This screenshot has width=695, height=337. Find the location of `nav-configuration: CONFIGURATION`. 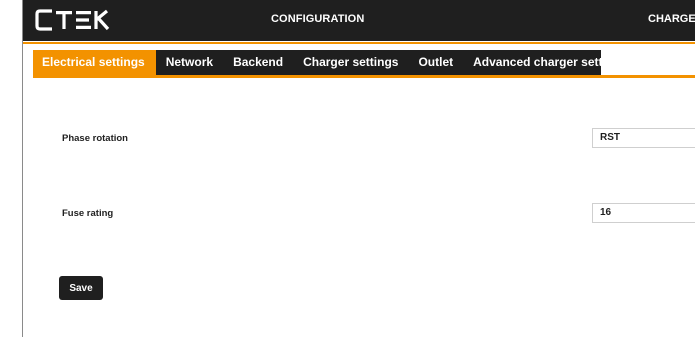

nav-configuration: CONFIGURATION is located at coordinates (317, 19).